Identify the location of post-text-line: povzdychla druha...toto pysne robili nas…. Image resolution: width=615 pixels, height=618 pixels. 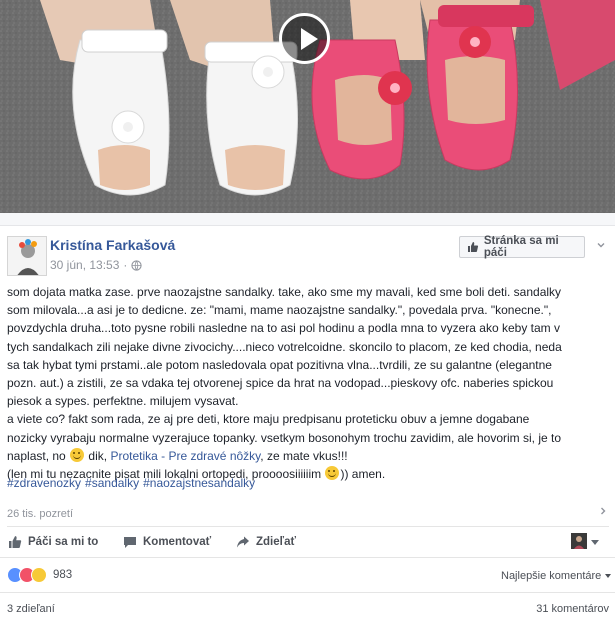
(284, 328).